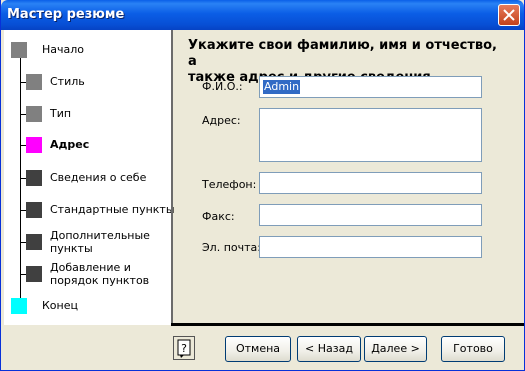  Describe the element at coordinates (258, 349) in the screenshot. I see `cancel-button: Отмена` at that location.